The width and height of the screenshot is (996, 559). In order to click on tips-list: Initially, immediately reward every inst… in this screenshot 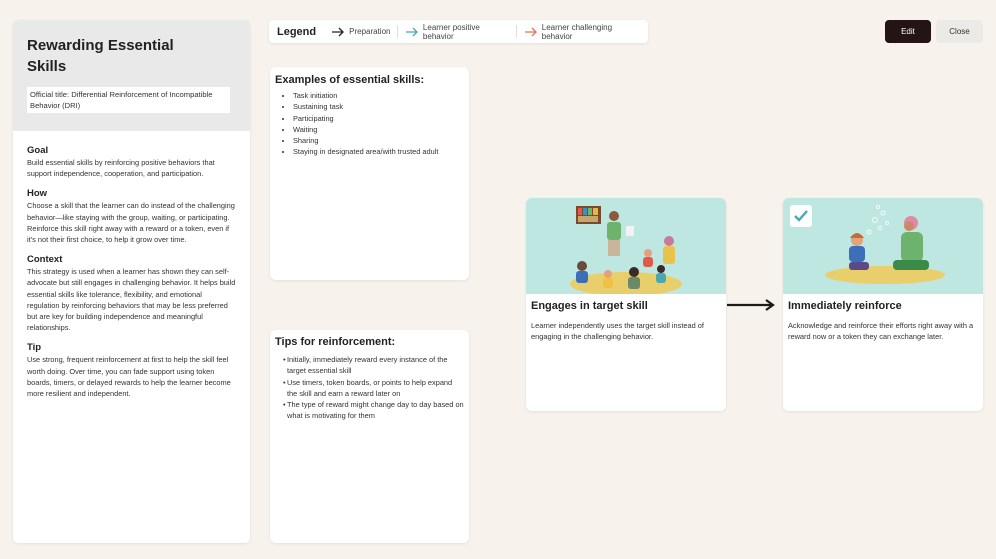, I will do `click(369, 388)`.